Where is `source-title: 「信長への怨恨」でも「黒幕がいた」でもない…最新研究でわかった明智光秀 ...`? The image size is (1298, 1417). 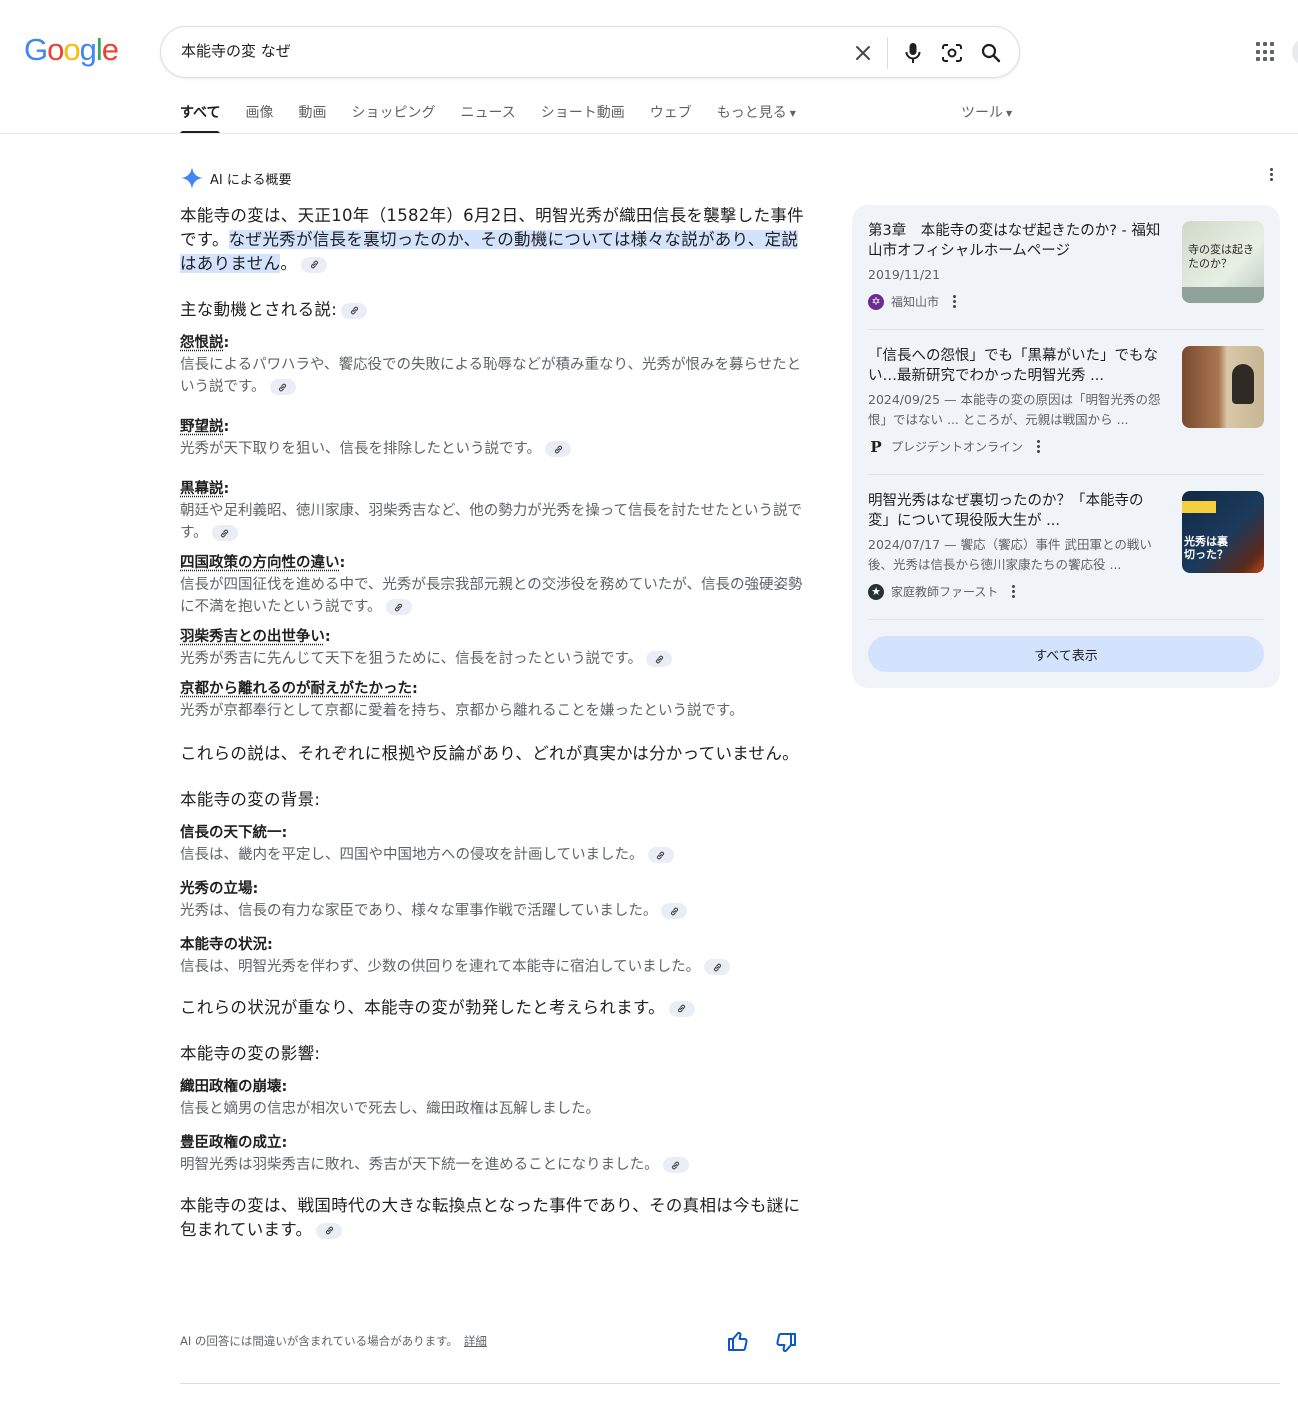
source-title: 「信長への怨恨」でも「黒幕がいた」でもない…最新研究でわかった明智光秀 ... is located at coordinates (1015, 366).